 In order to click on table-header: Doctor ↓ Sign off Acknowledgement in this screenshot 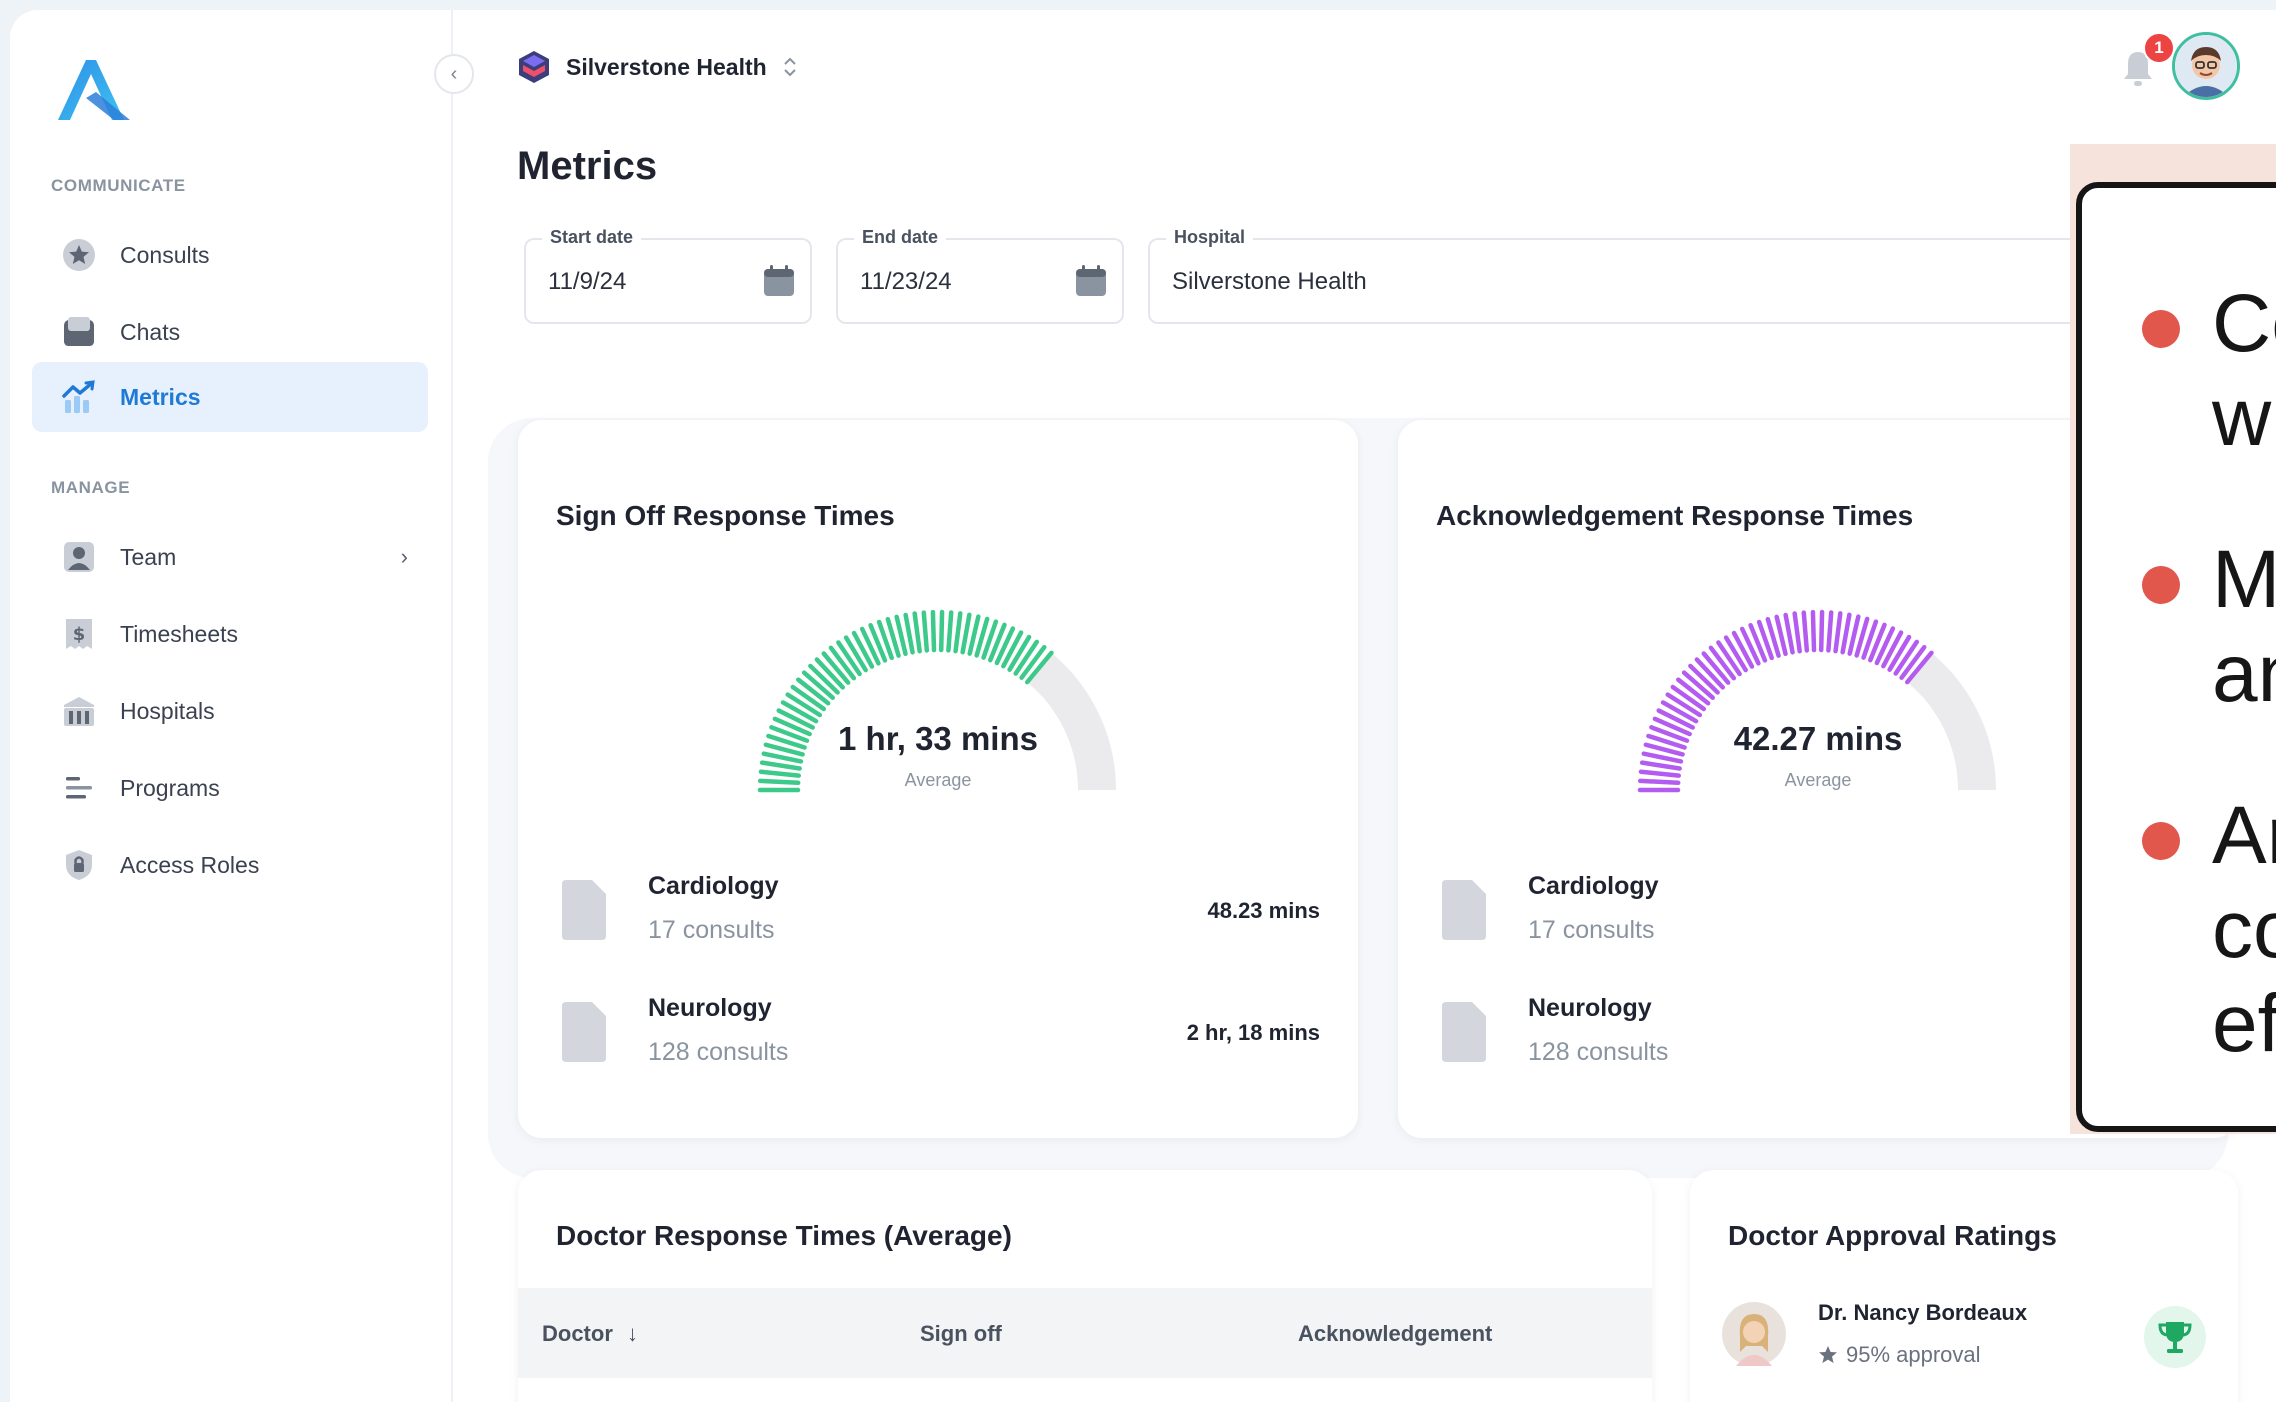, I will do `click(1085, 1333)`.